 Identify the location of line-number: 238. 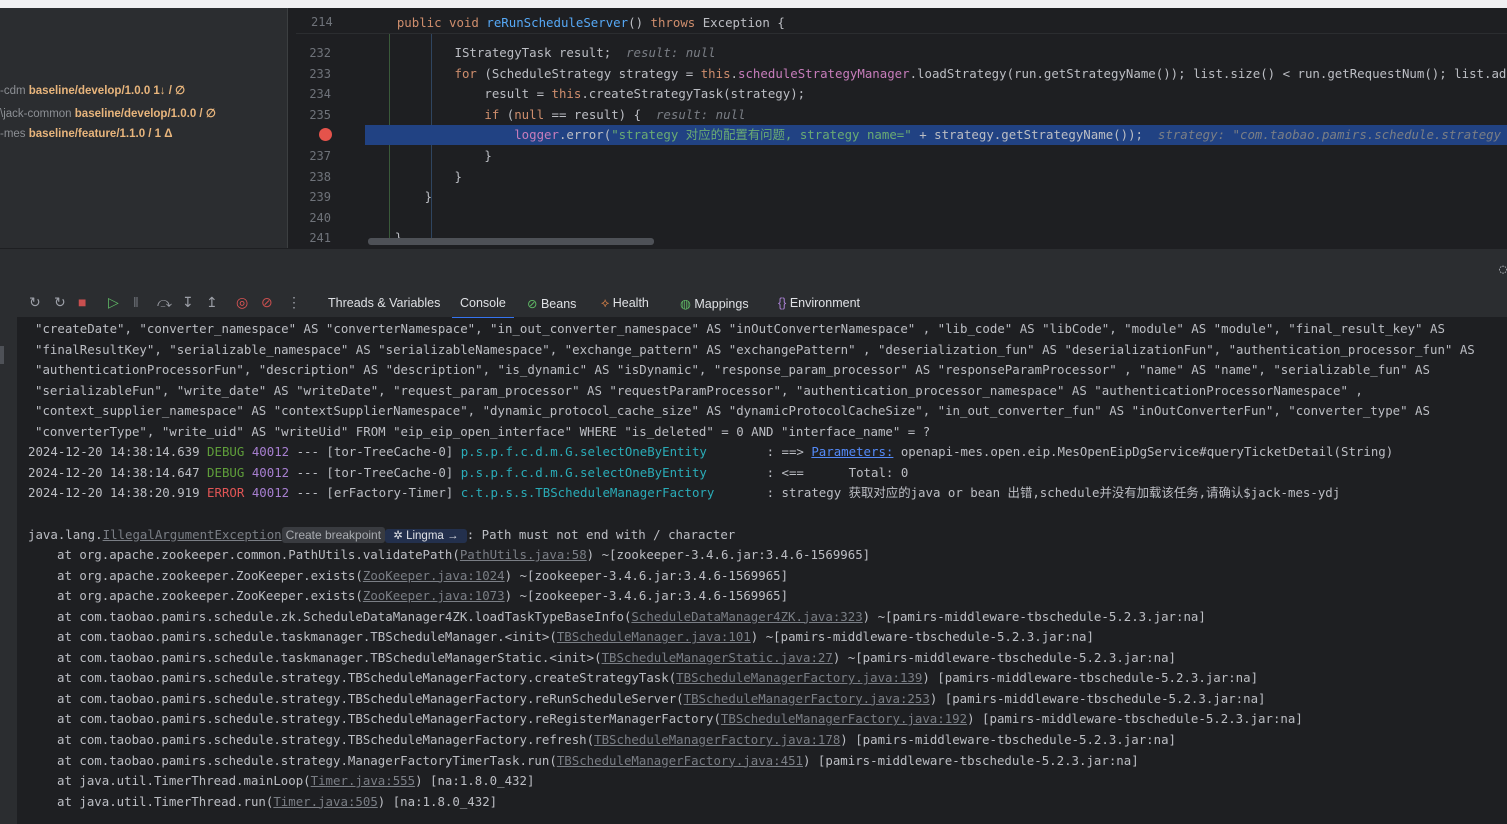
(320, 176).